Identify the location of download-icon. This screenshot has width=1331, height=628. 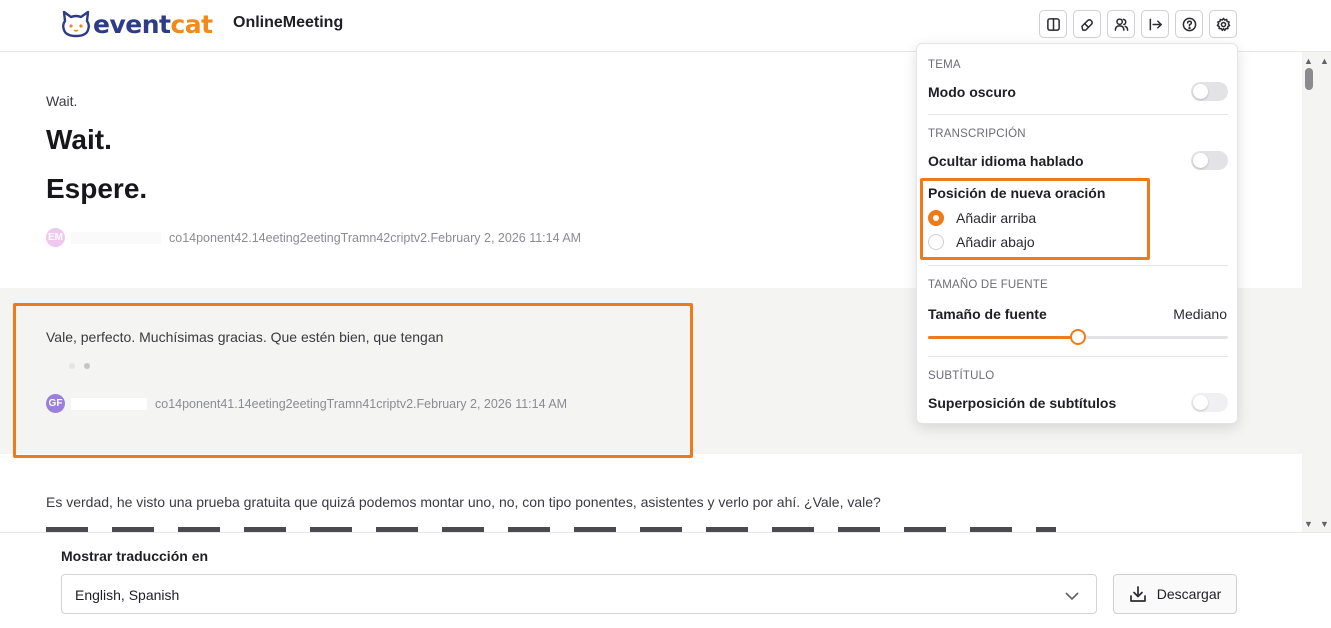
(1137, 594).